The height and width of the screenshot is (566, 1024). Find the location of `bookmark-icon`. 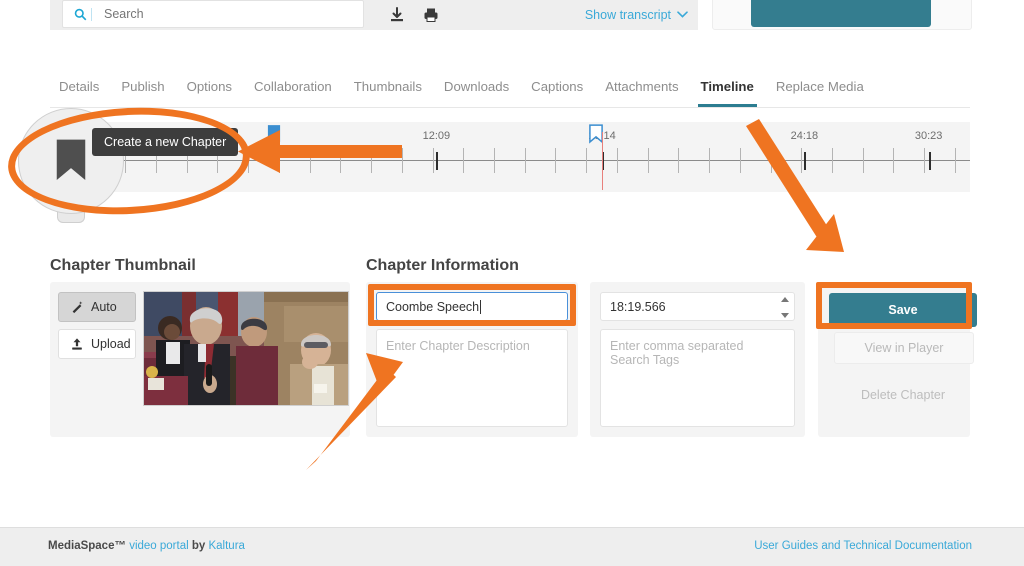

bookmark-icon is located at coordinates (71, 159).